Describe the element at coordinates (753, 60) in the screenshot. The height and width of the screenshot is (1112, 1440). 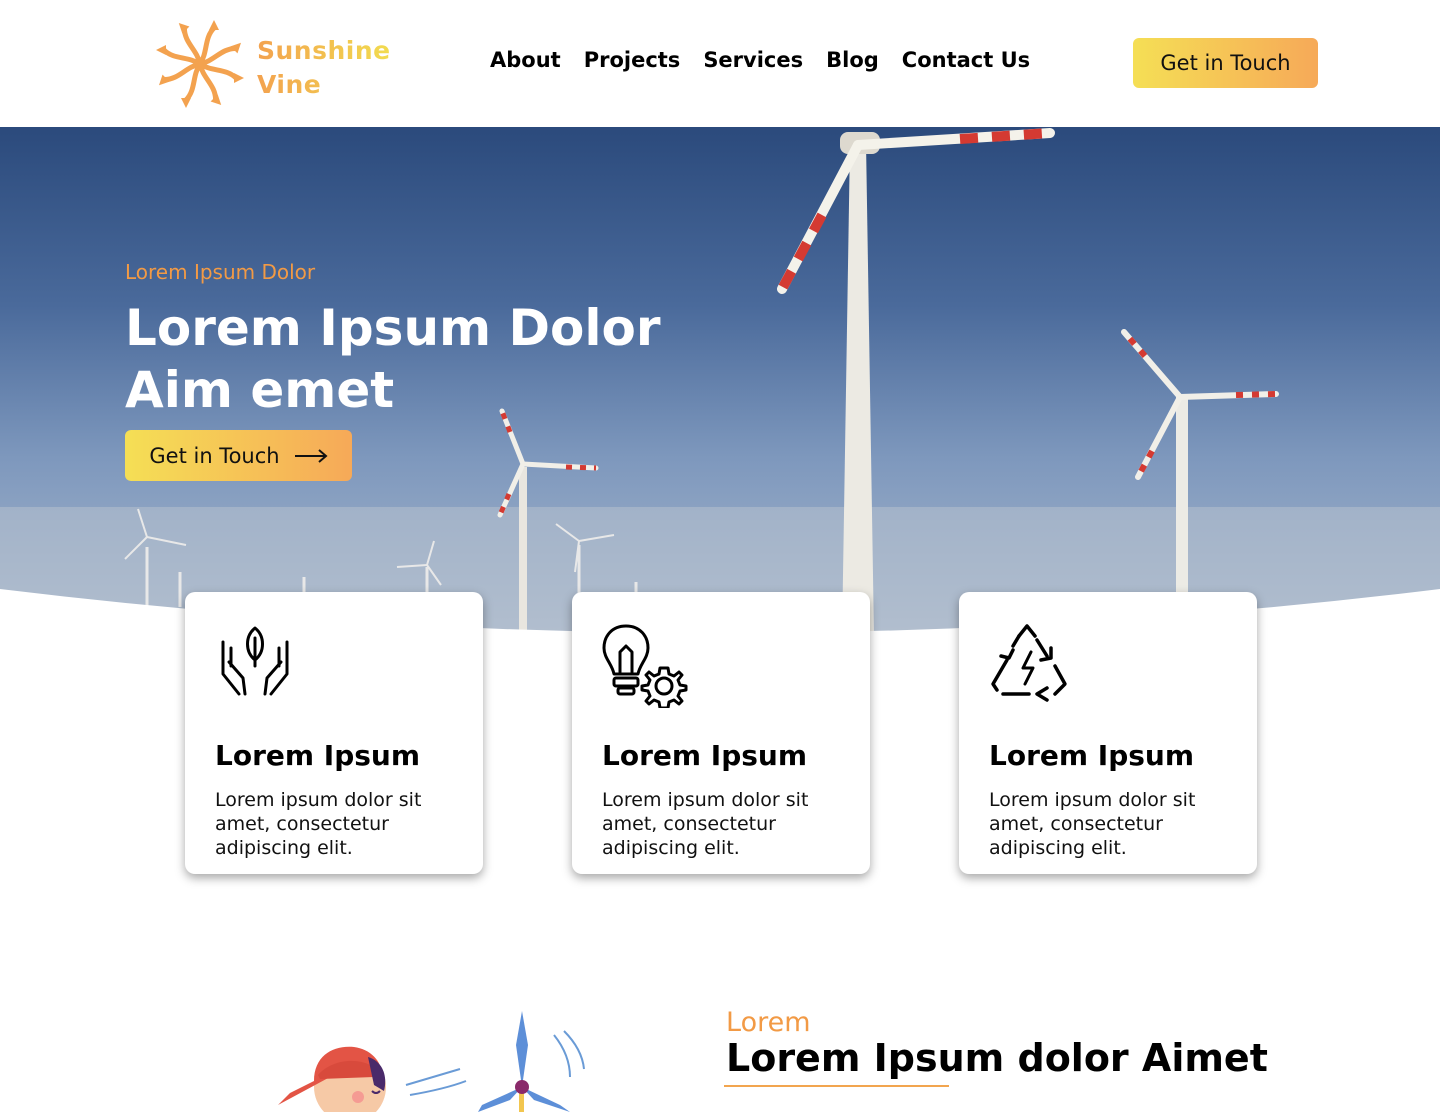
I see `nav-services: Services` at that location.